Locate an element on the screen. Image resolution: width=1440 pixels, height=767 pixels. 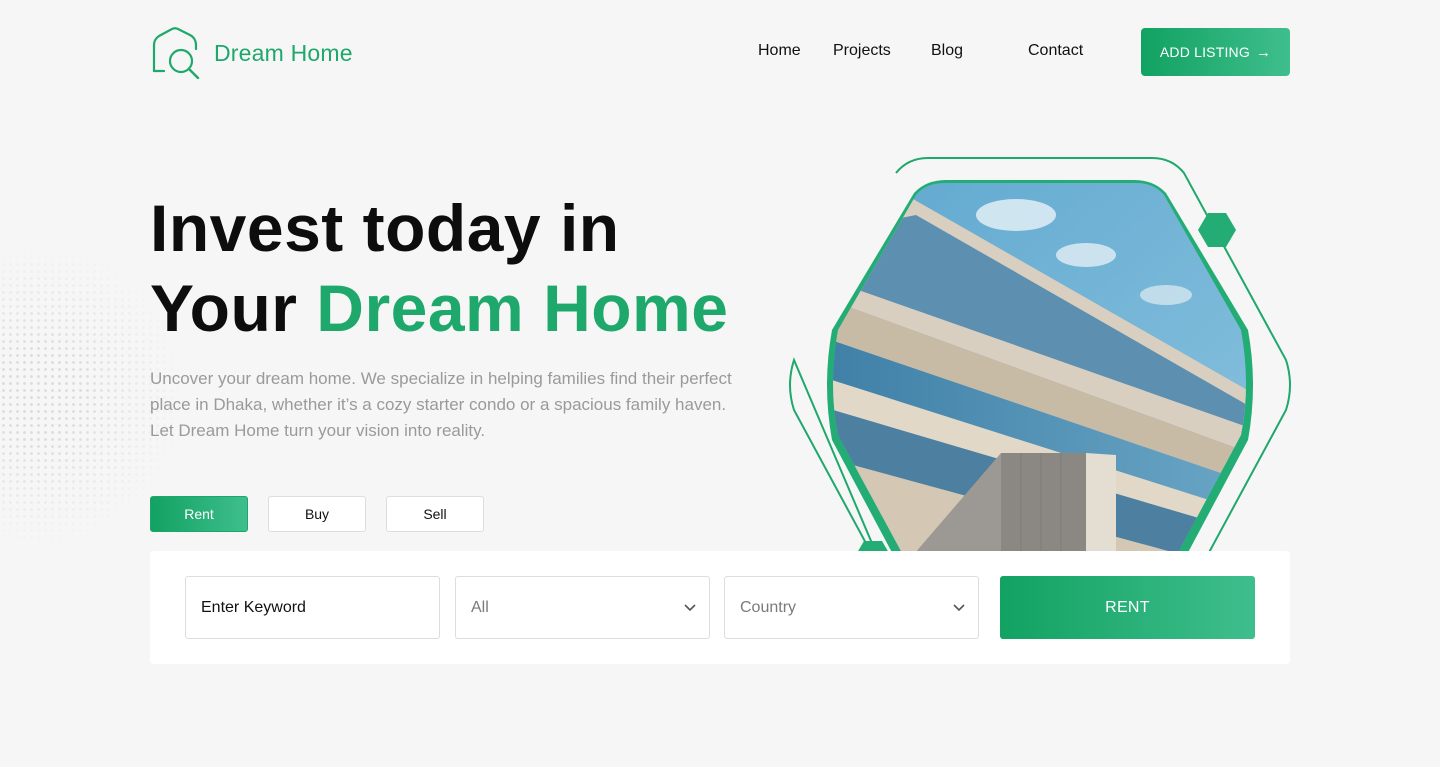
country-select: Country is located at coordinates (851, 607).